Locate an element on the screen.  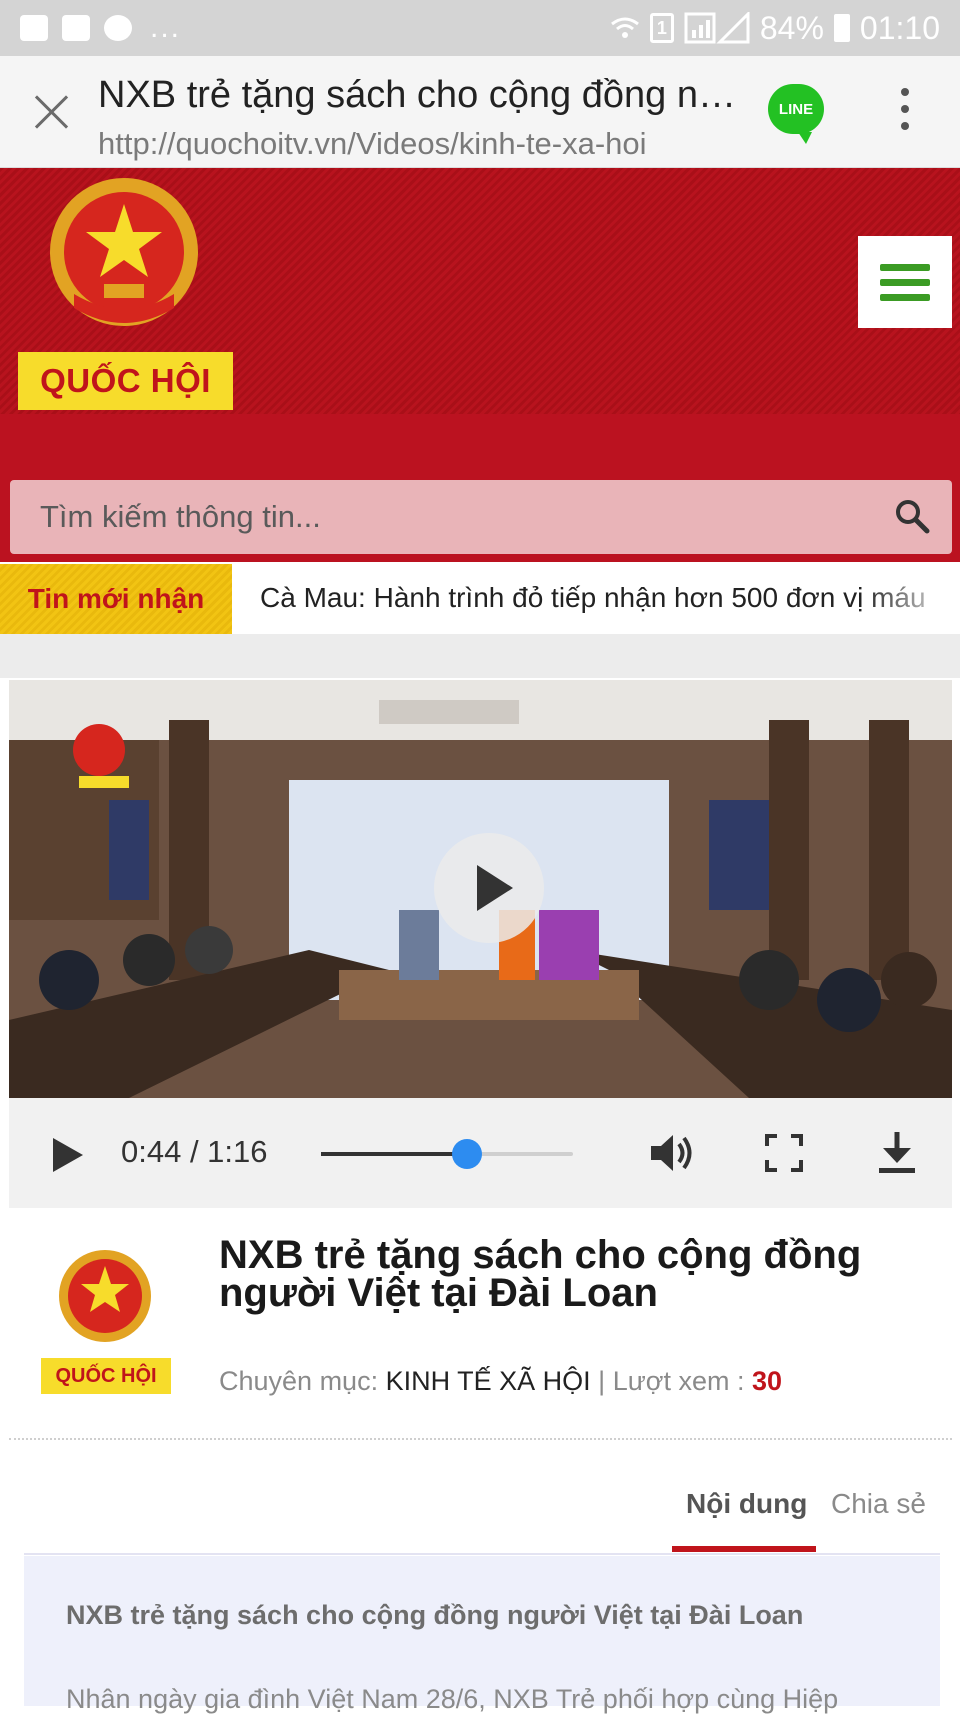
status-bar: ... 1 84% 01:10 is located at coordinates (480, 28).